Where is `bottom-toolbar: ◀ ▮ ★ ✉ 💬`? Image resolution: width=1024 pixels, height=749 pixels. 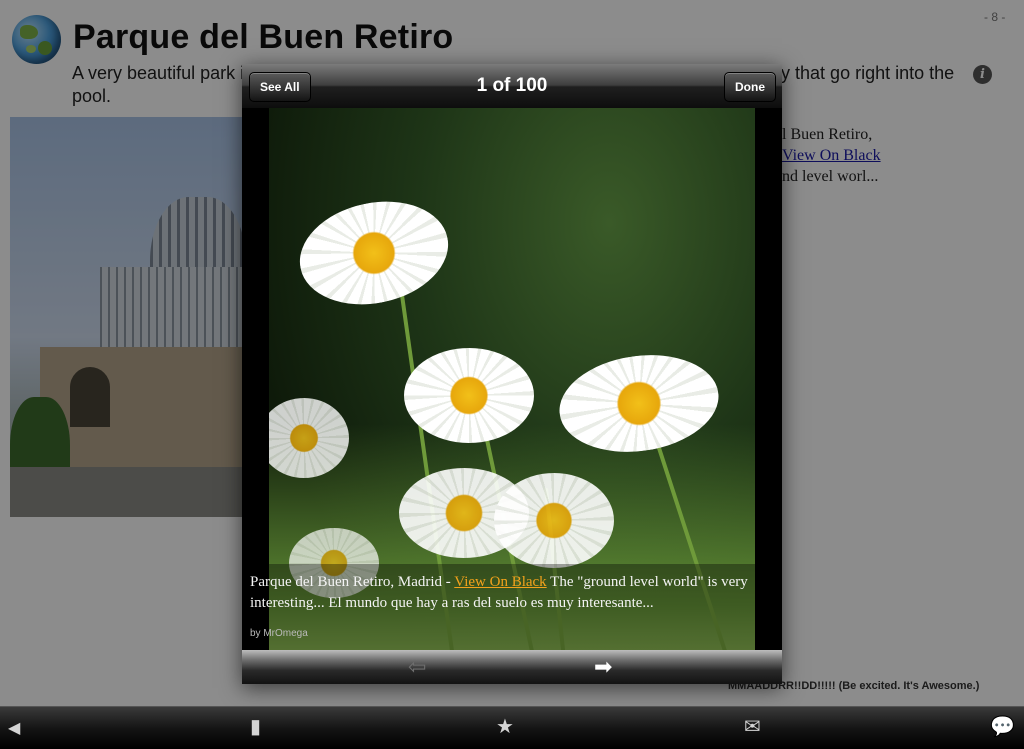 bottom-toolbar: ◀ ▮ ★ ✉ 💬 is located at coordinates (512, 727).